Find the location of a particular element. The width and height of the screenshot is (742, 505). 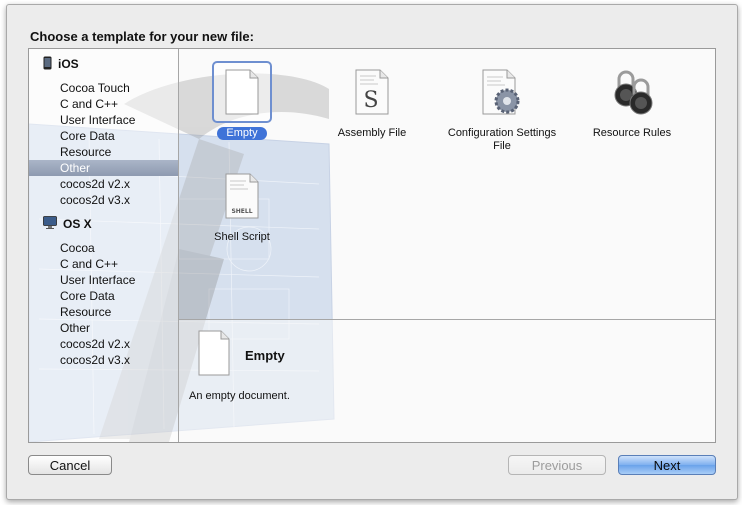

assembly-file-icon: S is located at coordinates (372, 92).